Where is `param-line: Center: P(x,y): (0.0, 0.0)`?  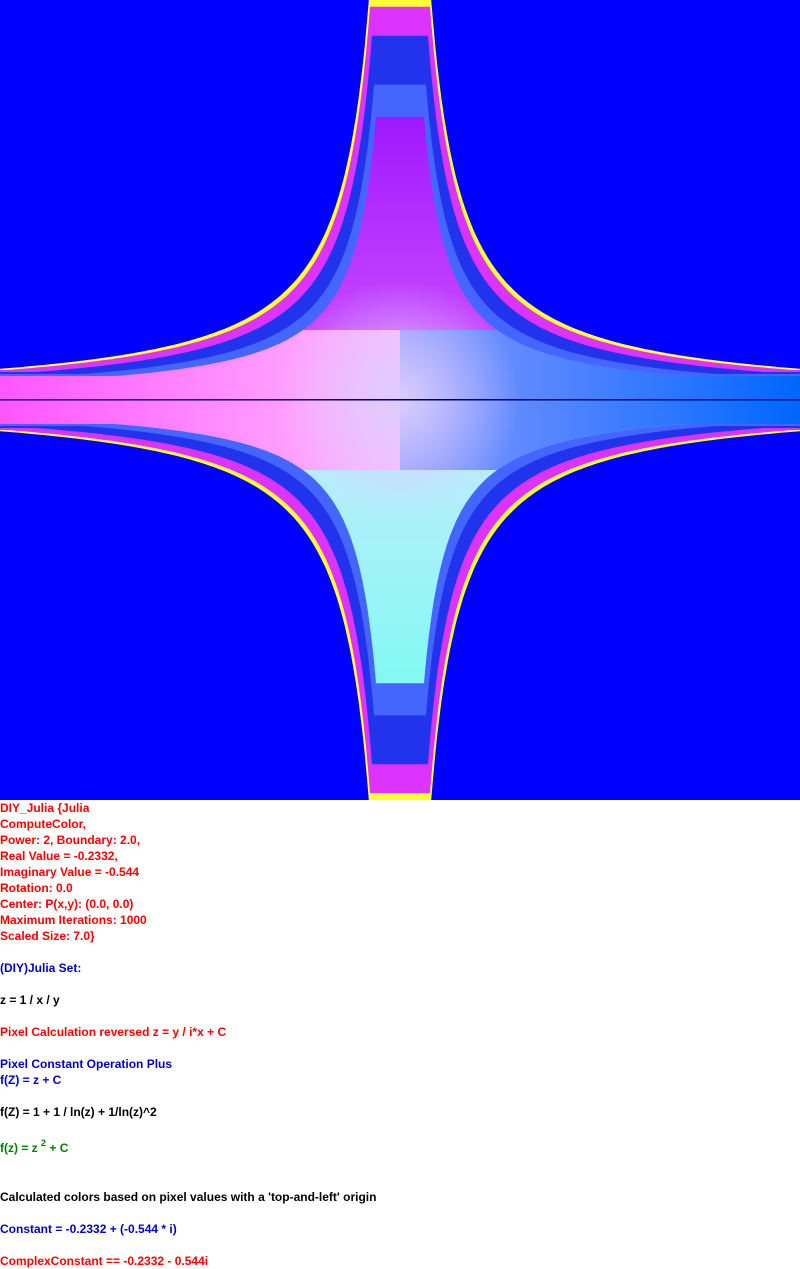 param-line: Center: P(x,y): (0.0, 0.0) is located at coordinates (67, 904).